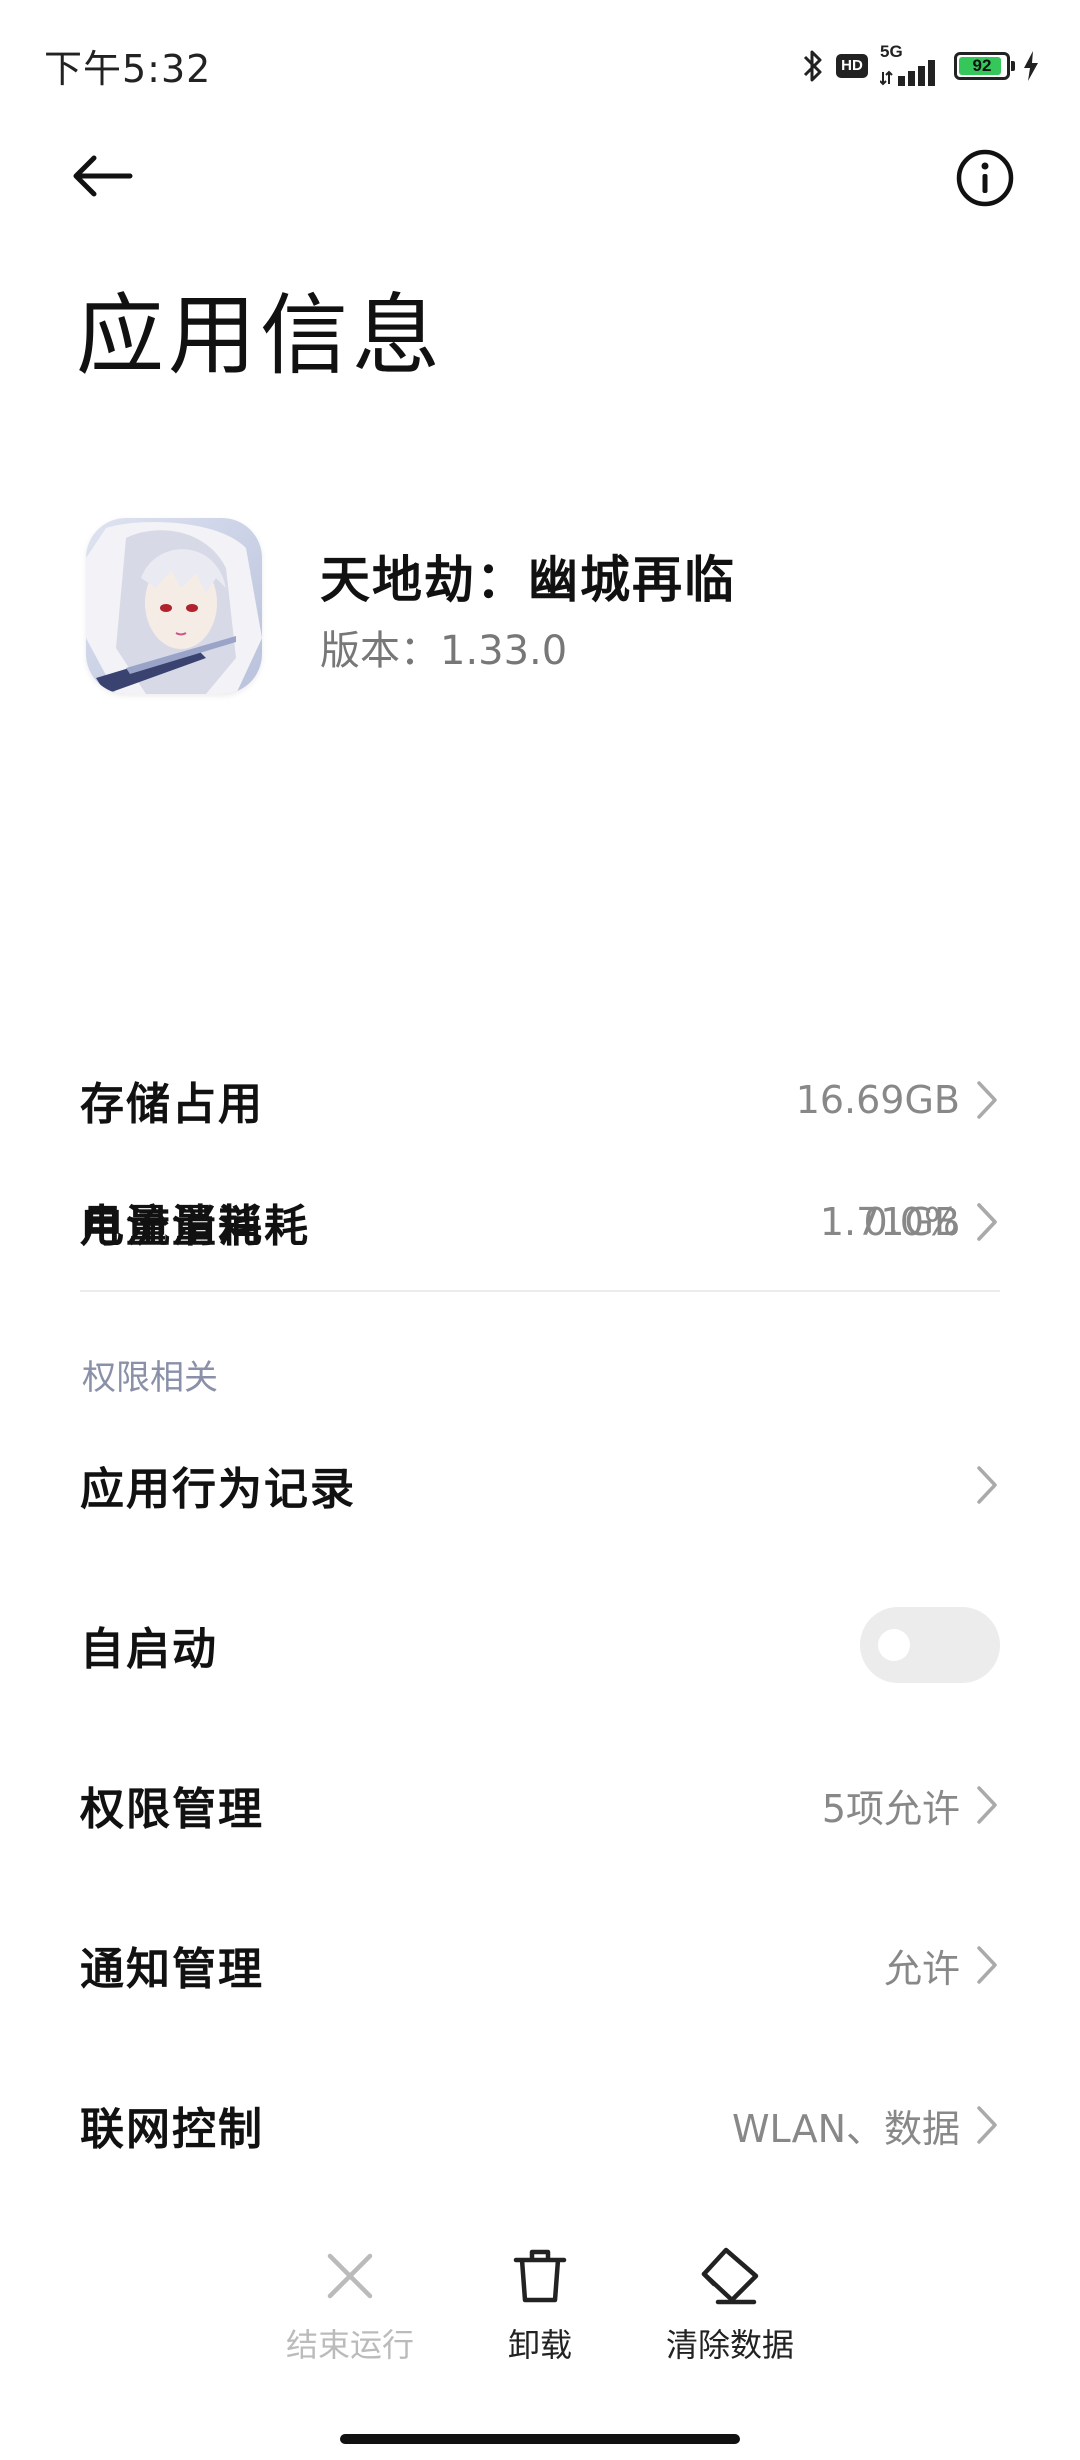 The image size is (1080, 2460). Describe the element at coordinates (172, 1104) in the screenshot. I see `row-label: 存储占用` at that location.